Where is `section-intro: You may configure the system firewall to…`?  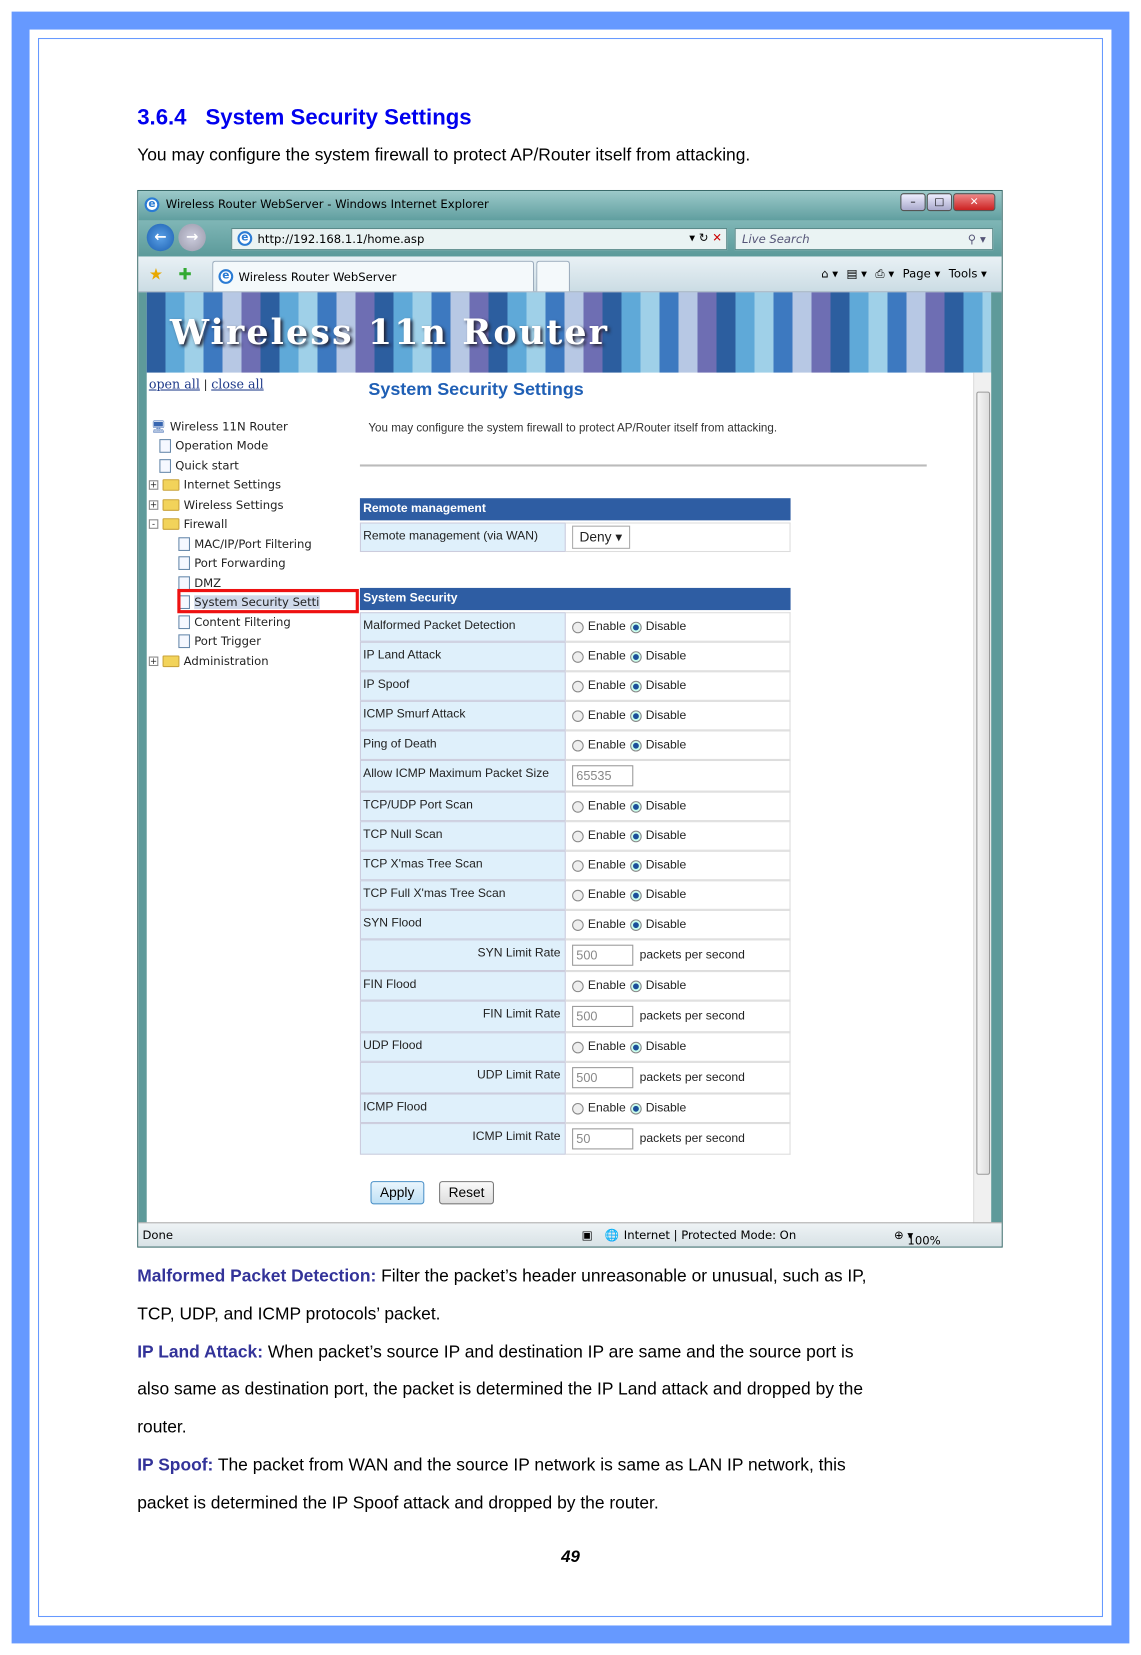
section-intro: You may configure the system firewall to… is located at coordinates (444, 155).